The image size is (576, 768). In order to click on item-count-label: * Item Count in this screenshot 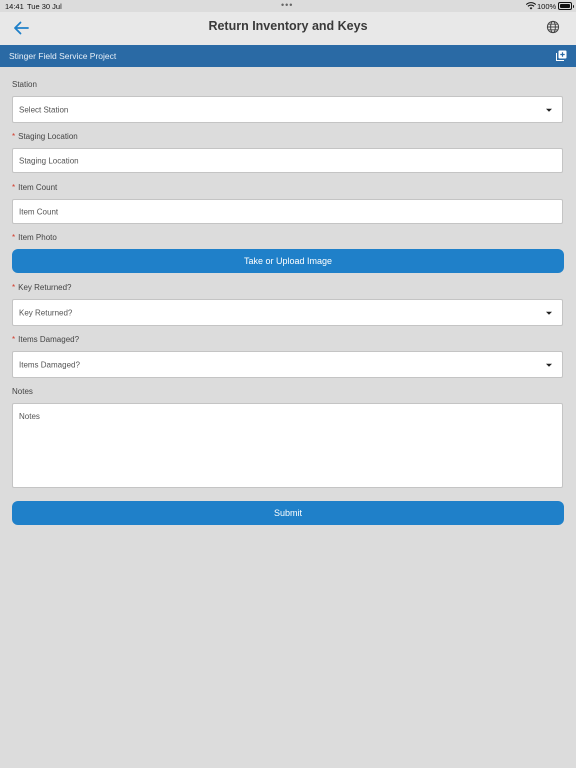, I will do `click(35, 187)`.